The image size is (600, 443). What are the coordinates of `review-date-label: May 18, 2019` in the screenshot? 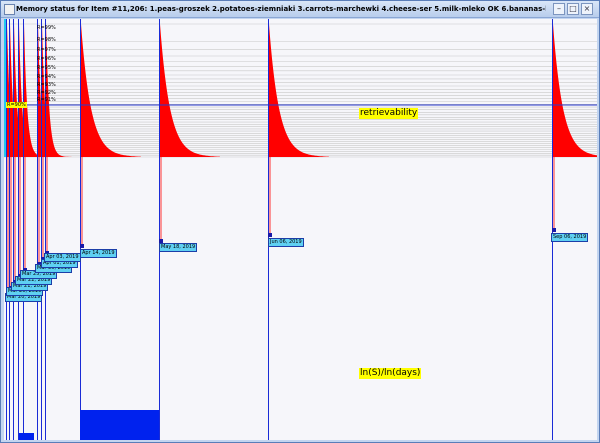 It's located at (178, 247).